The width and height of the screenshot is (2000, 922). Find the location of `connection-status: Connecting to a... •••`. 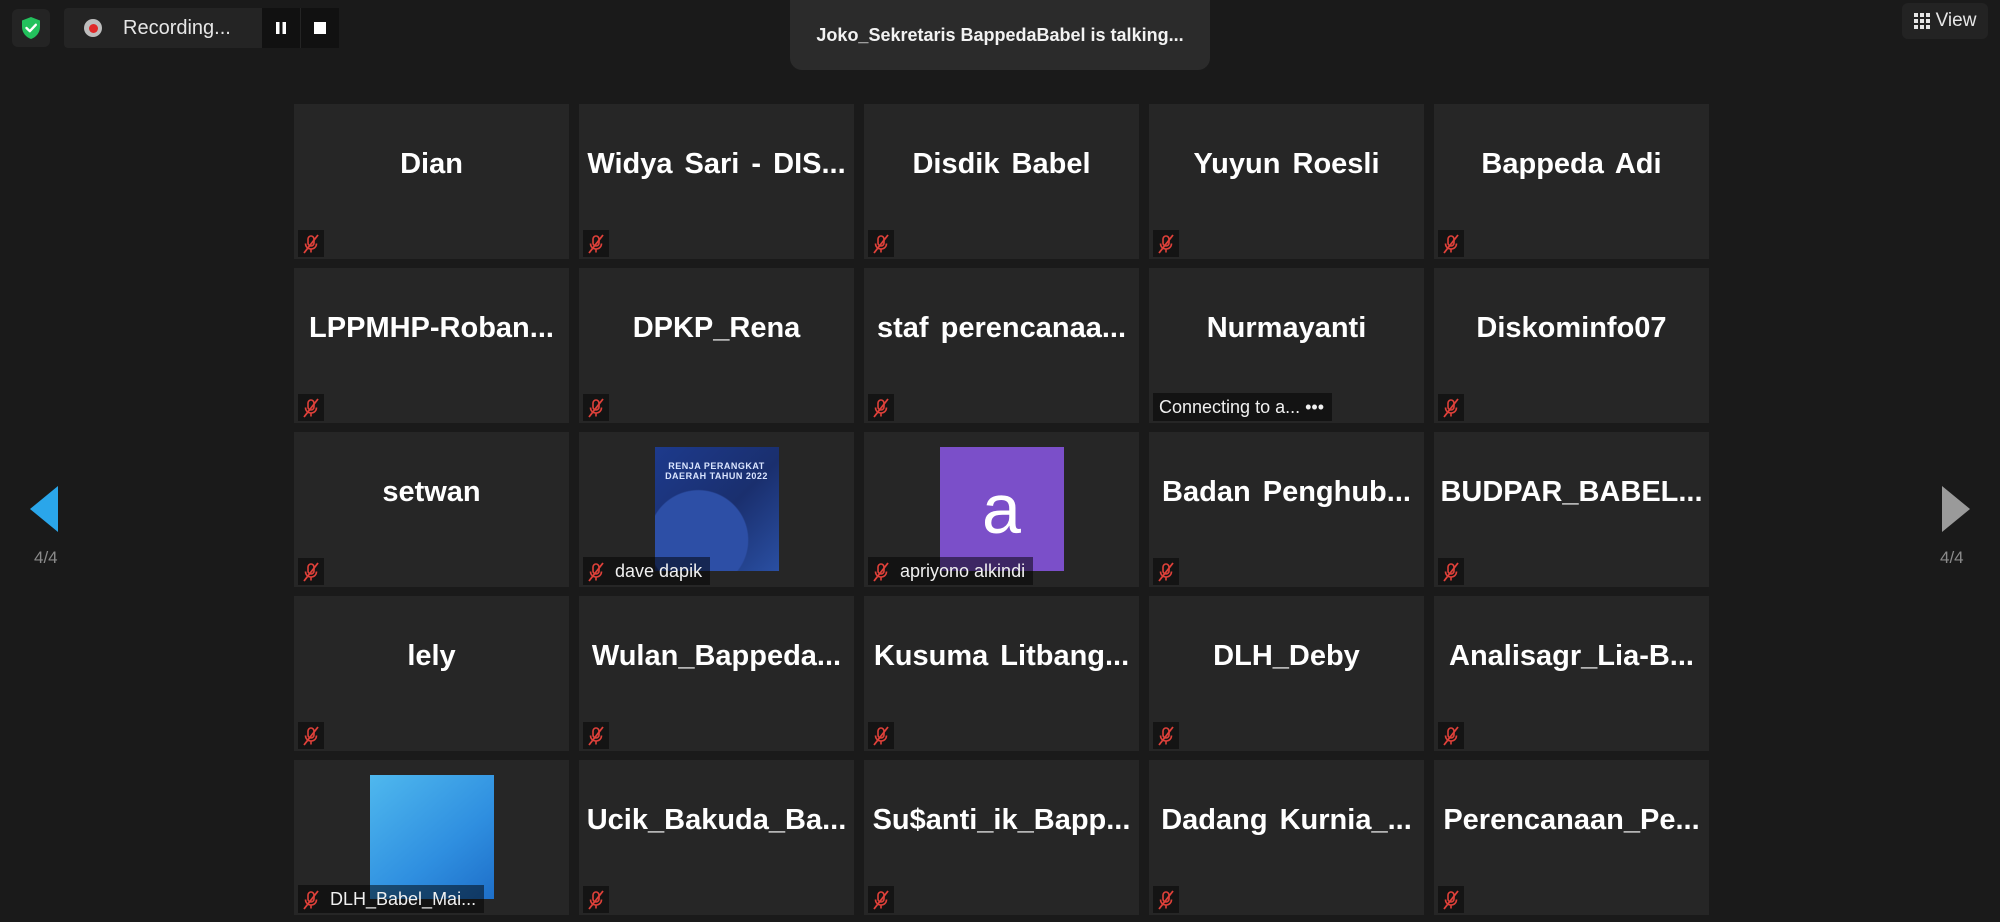

connection-status: Connecting to a... ••• is located at coordinates (1242, 407).